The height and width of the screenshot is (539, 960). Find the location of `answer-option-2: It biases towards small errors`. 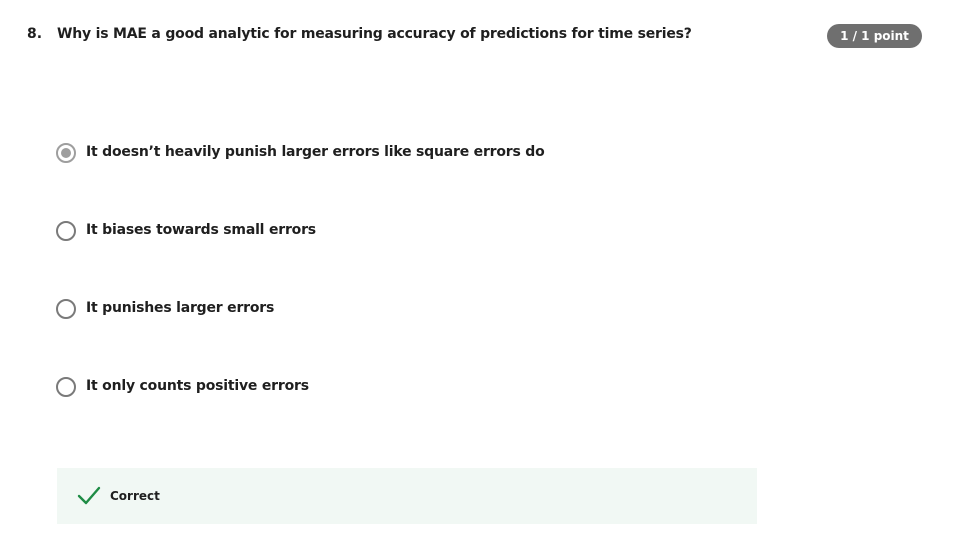

answer-option-2: It biases towards small errors is located at coordinates (406, 232).